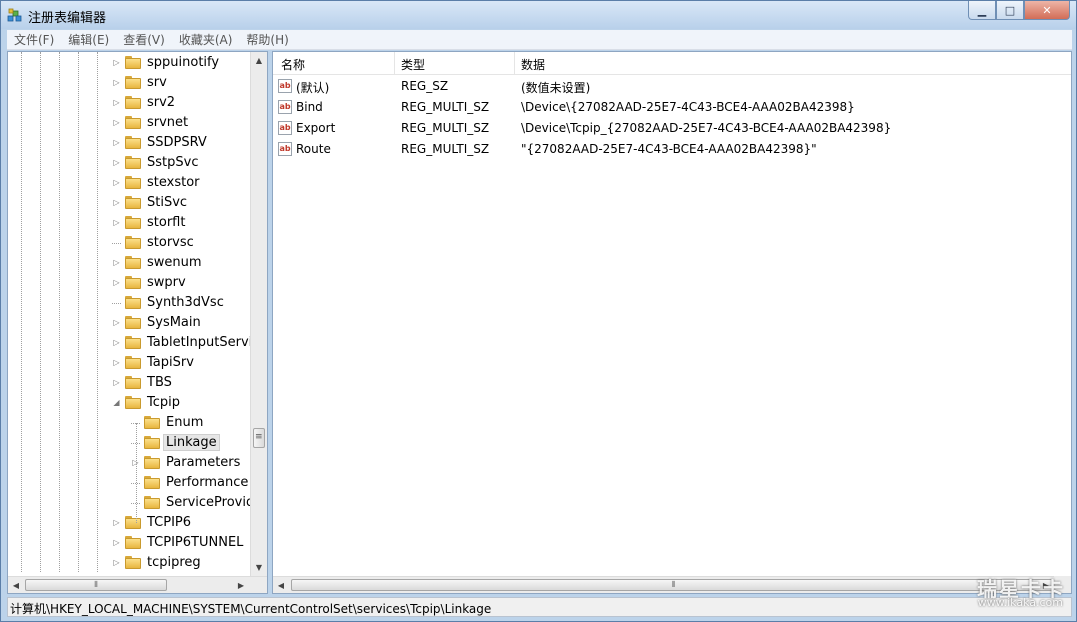  What do you see at coordinates (144, 39) in the screenshot?
I see `menu-view: 查看(V)` at bounding box center [144, 39].